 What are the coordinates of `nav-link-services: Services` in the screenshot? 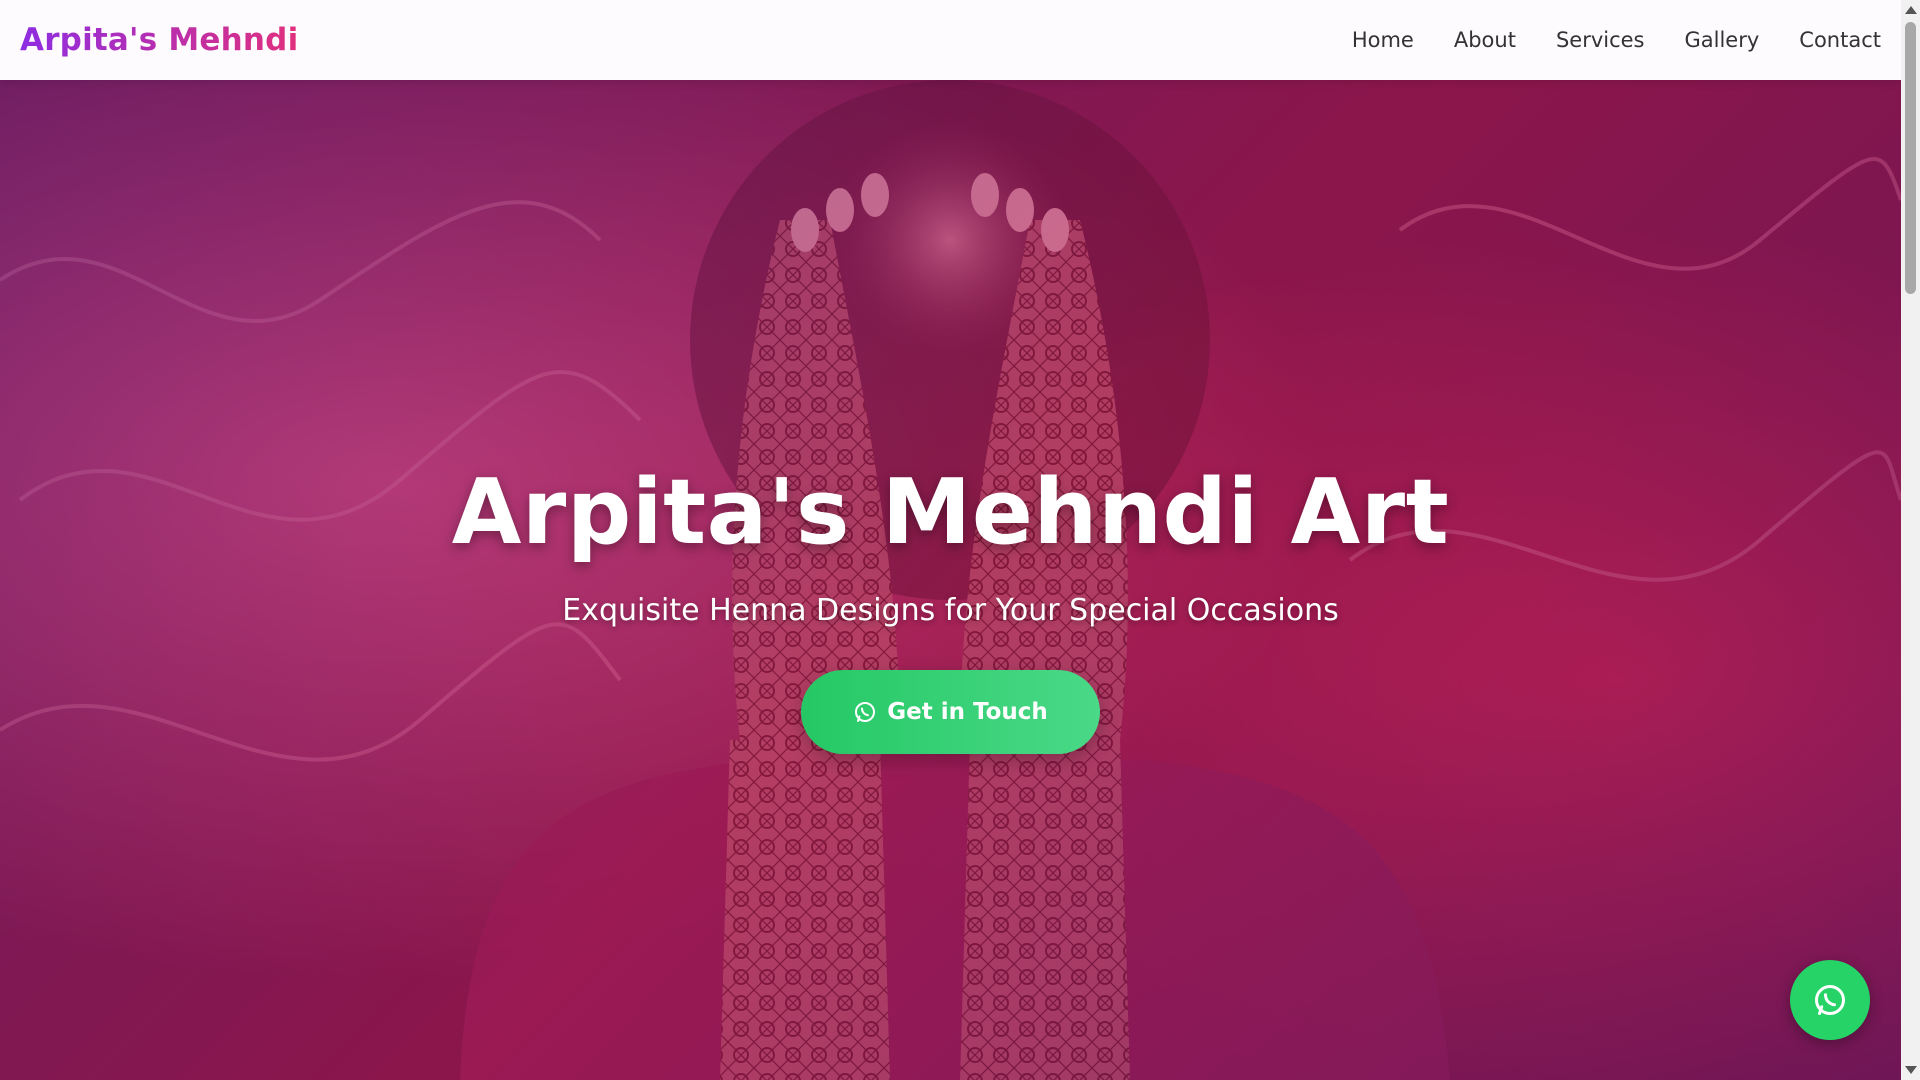 It's located at (1600, 40).